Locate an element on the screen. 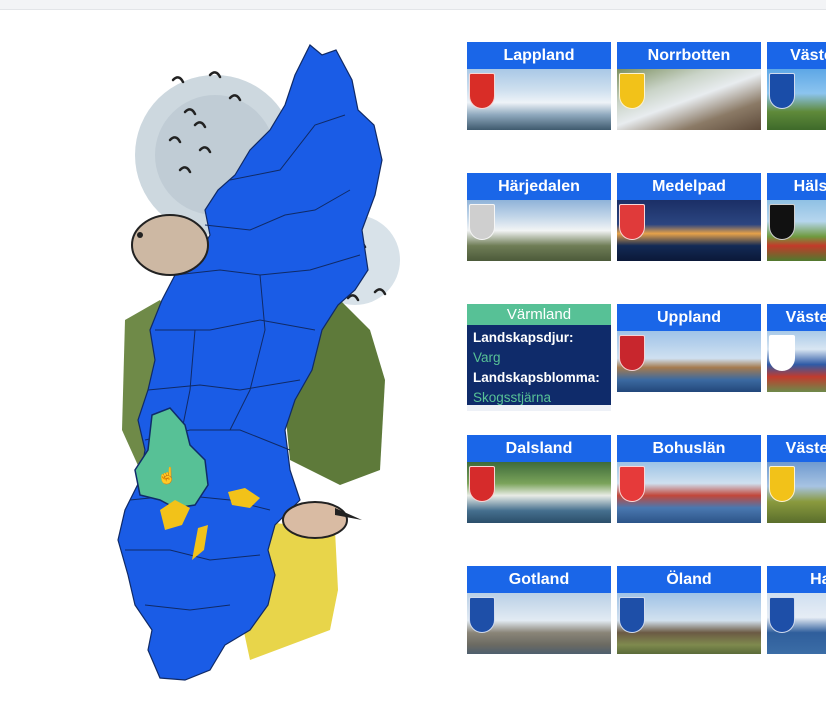 Image resolution: width=826 pixels, height=714 pixels. province-card: Gotland is located at coordinates (539, 610).